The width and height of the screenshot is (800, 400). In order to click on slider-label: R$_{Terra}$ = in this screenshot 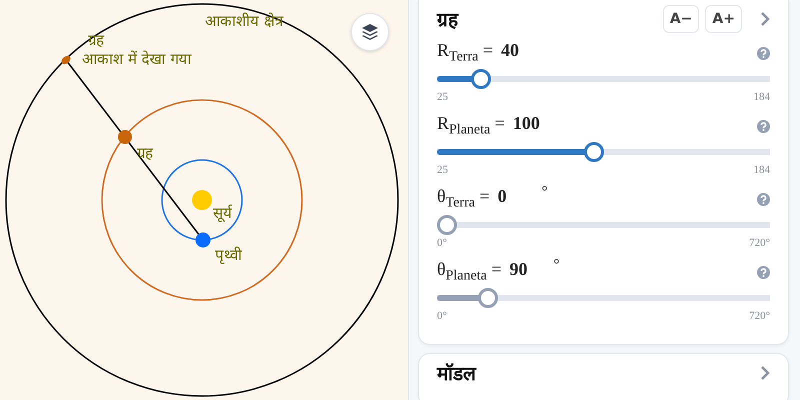, I will do `click(465, 53)`.